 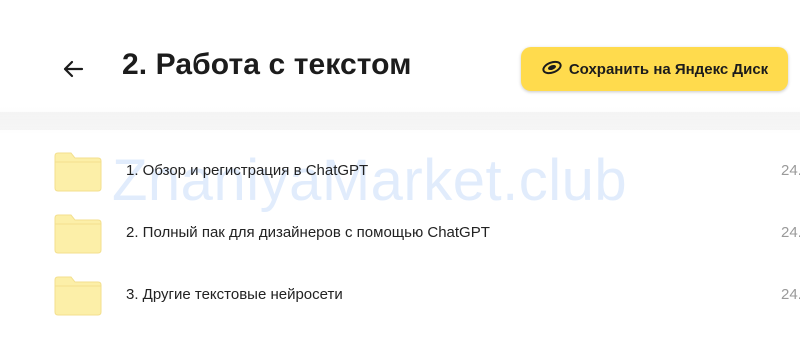 I want to click on arrow-left-icon, so click(x=73, y=71).